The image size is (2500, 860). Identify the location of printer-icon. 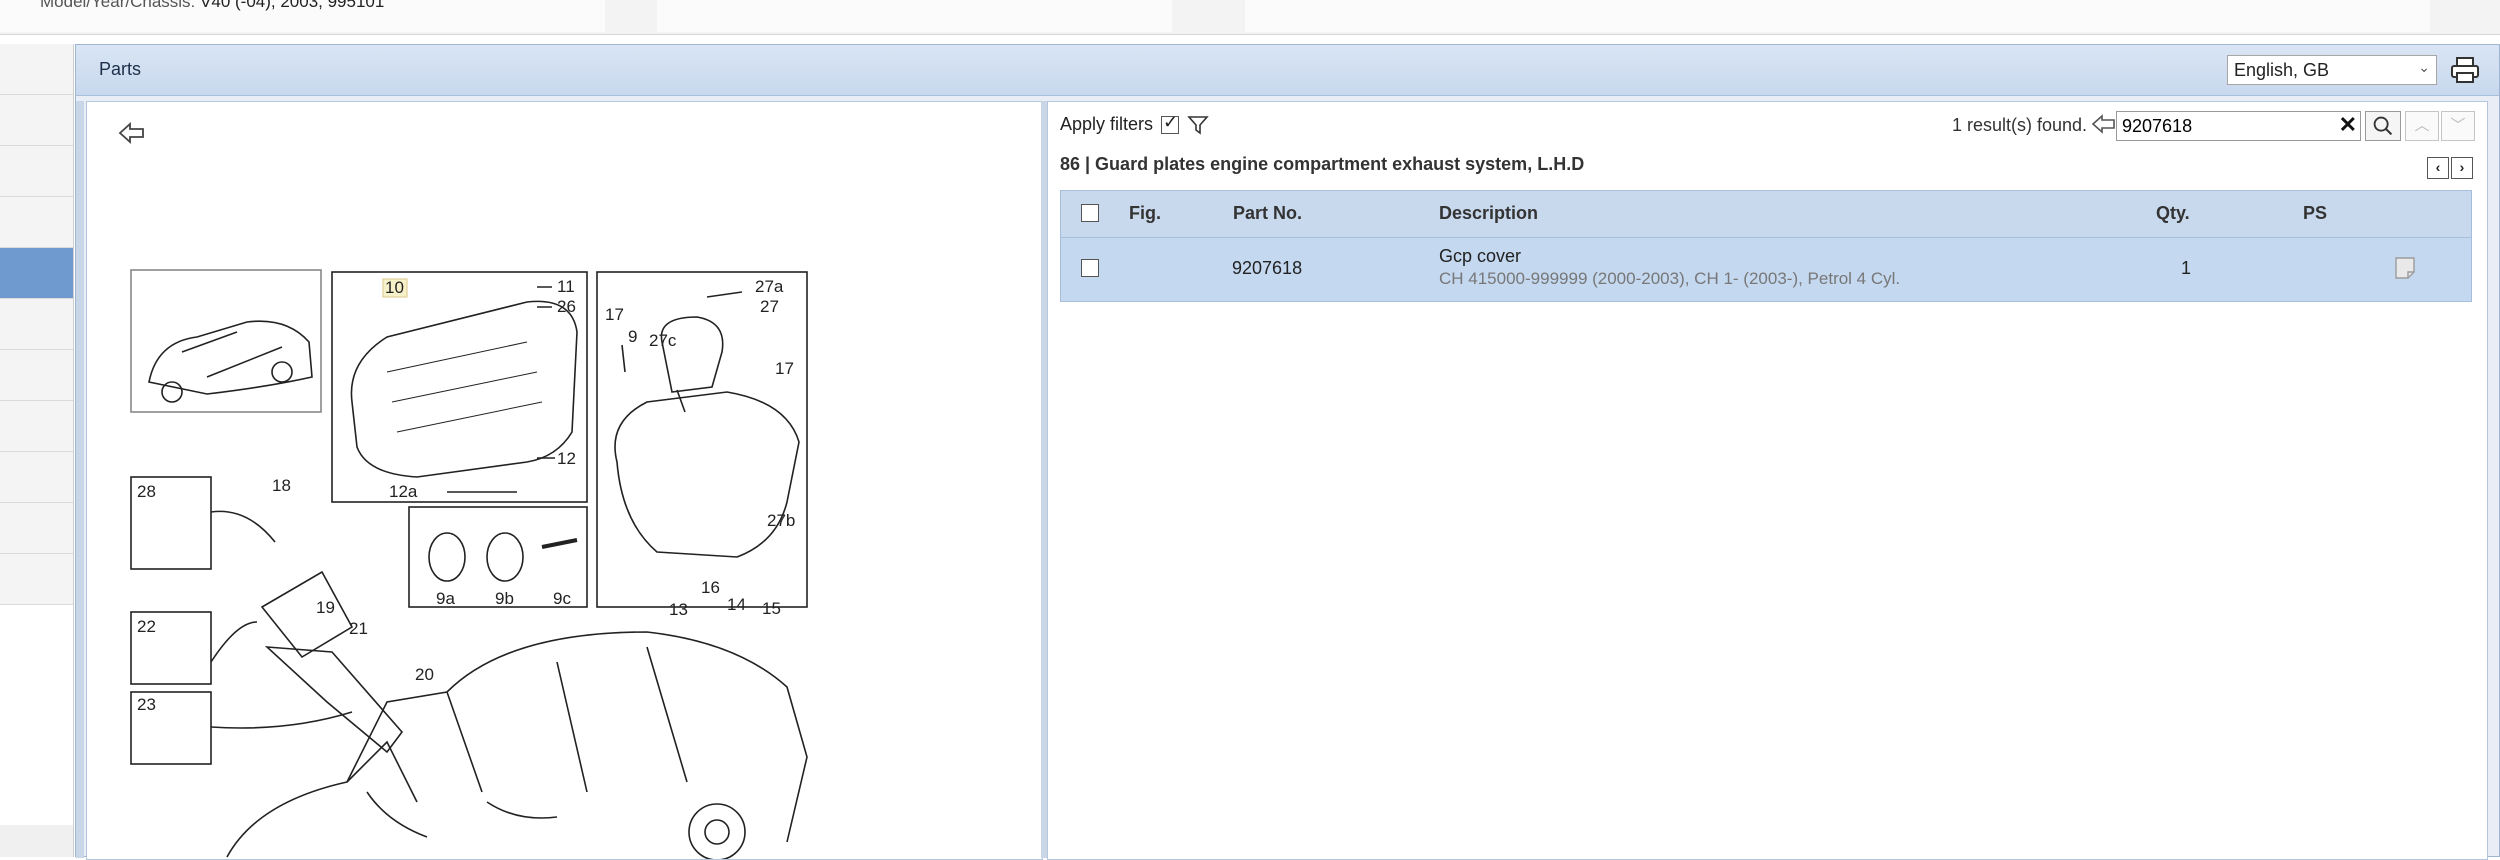
(2465, 70).